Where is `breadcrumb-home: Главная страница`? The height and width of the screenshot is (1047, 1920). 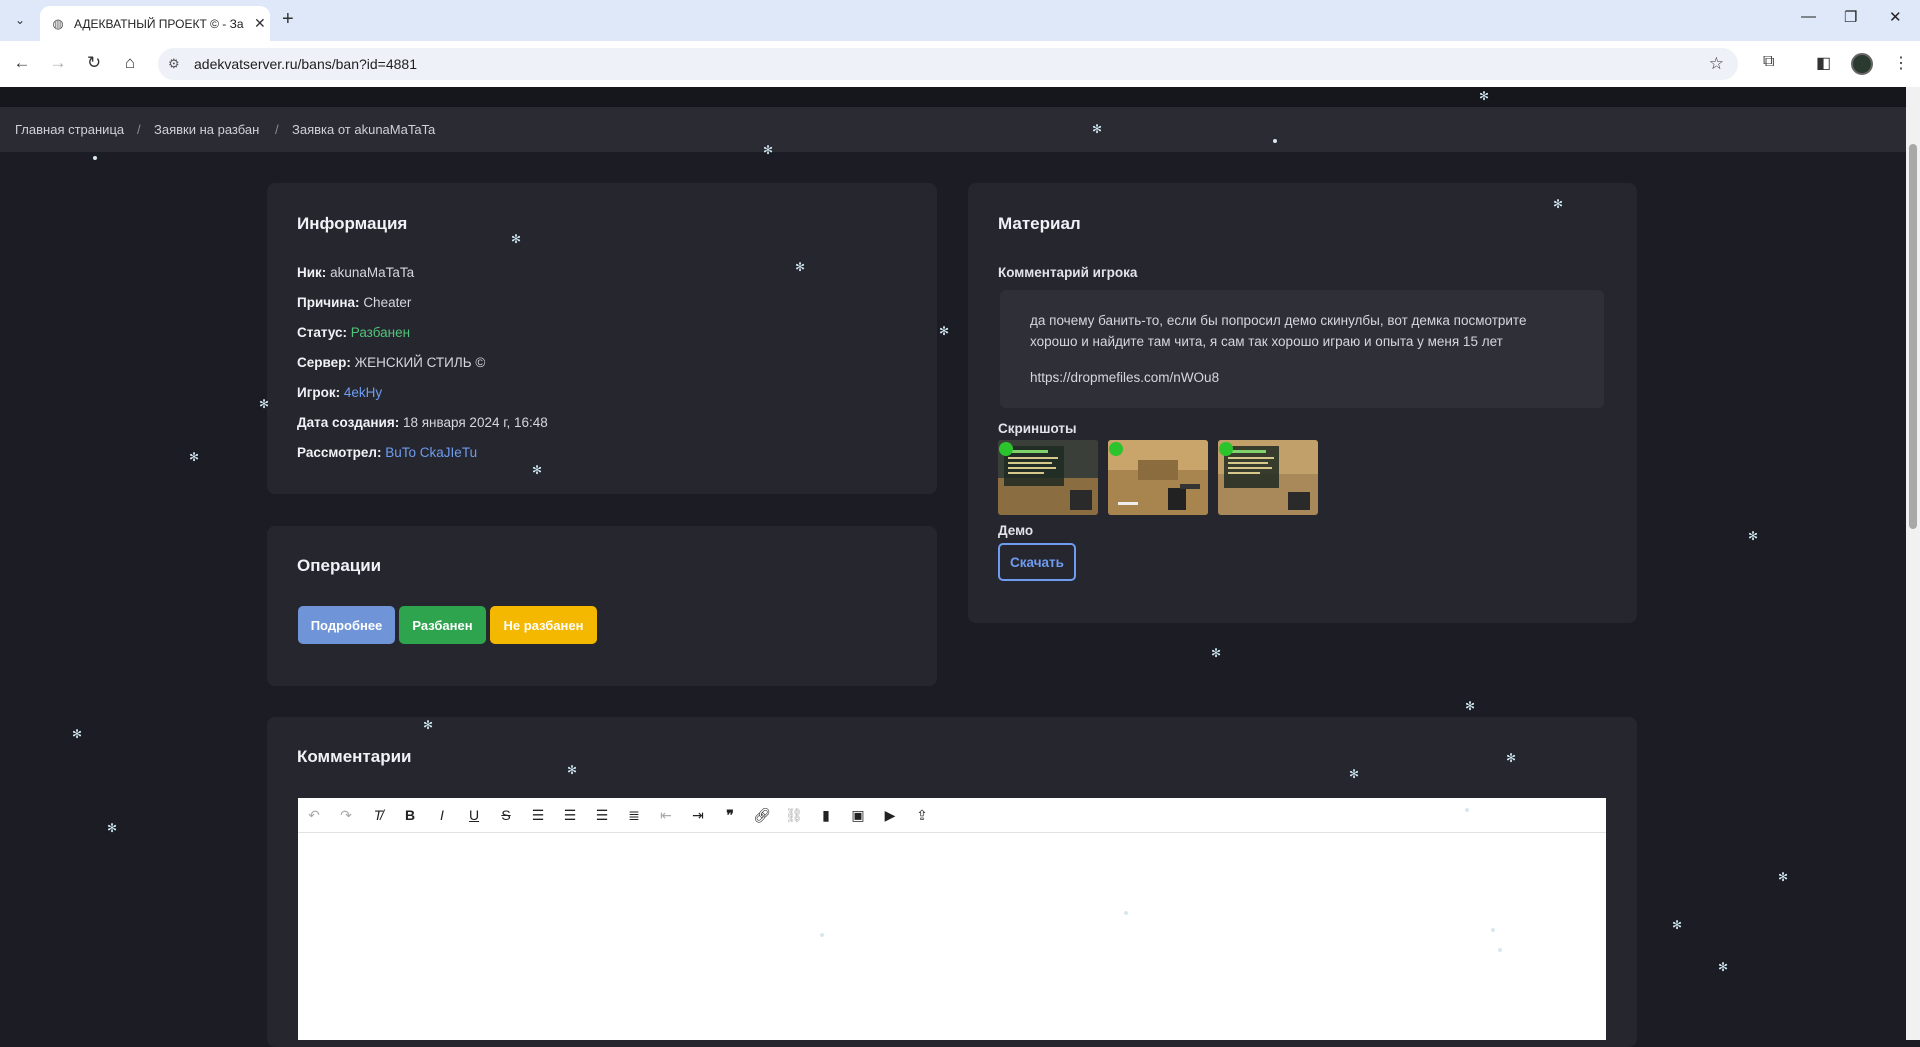 breadcrumb-home: Главная страница is located at coordinates (69, 129).